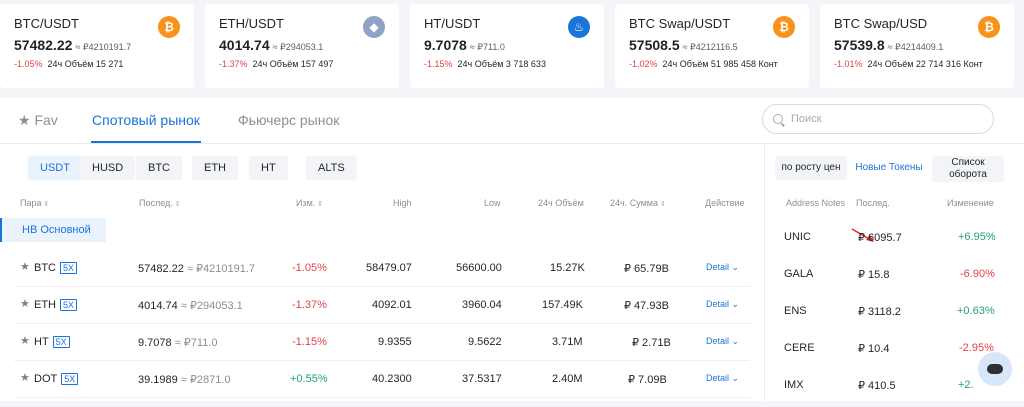  Describe the element at coordinates (73, 45) in the screenshot. I see `ticker-price: 57482.22 ≈ ₽4210191.7` at that location.